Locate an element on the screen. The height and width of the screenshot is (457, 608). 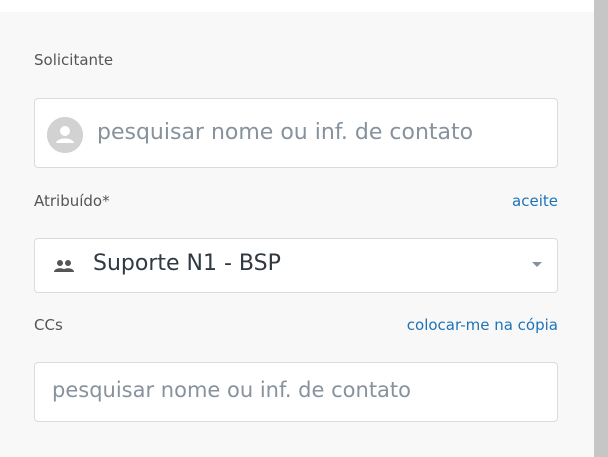
scrollbar is located at coordinates (601, 228).